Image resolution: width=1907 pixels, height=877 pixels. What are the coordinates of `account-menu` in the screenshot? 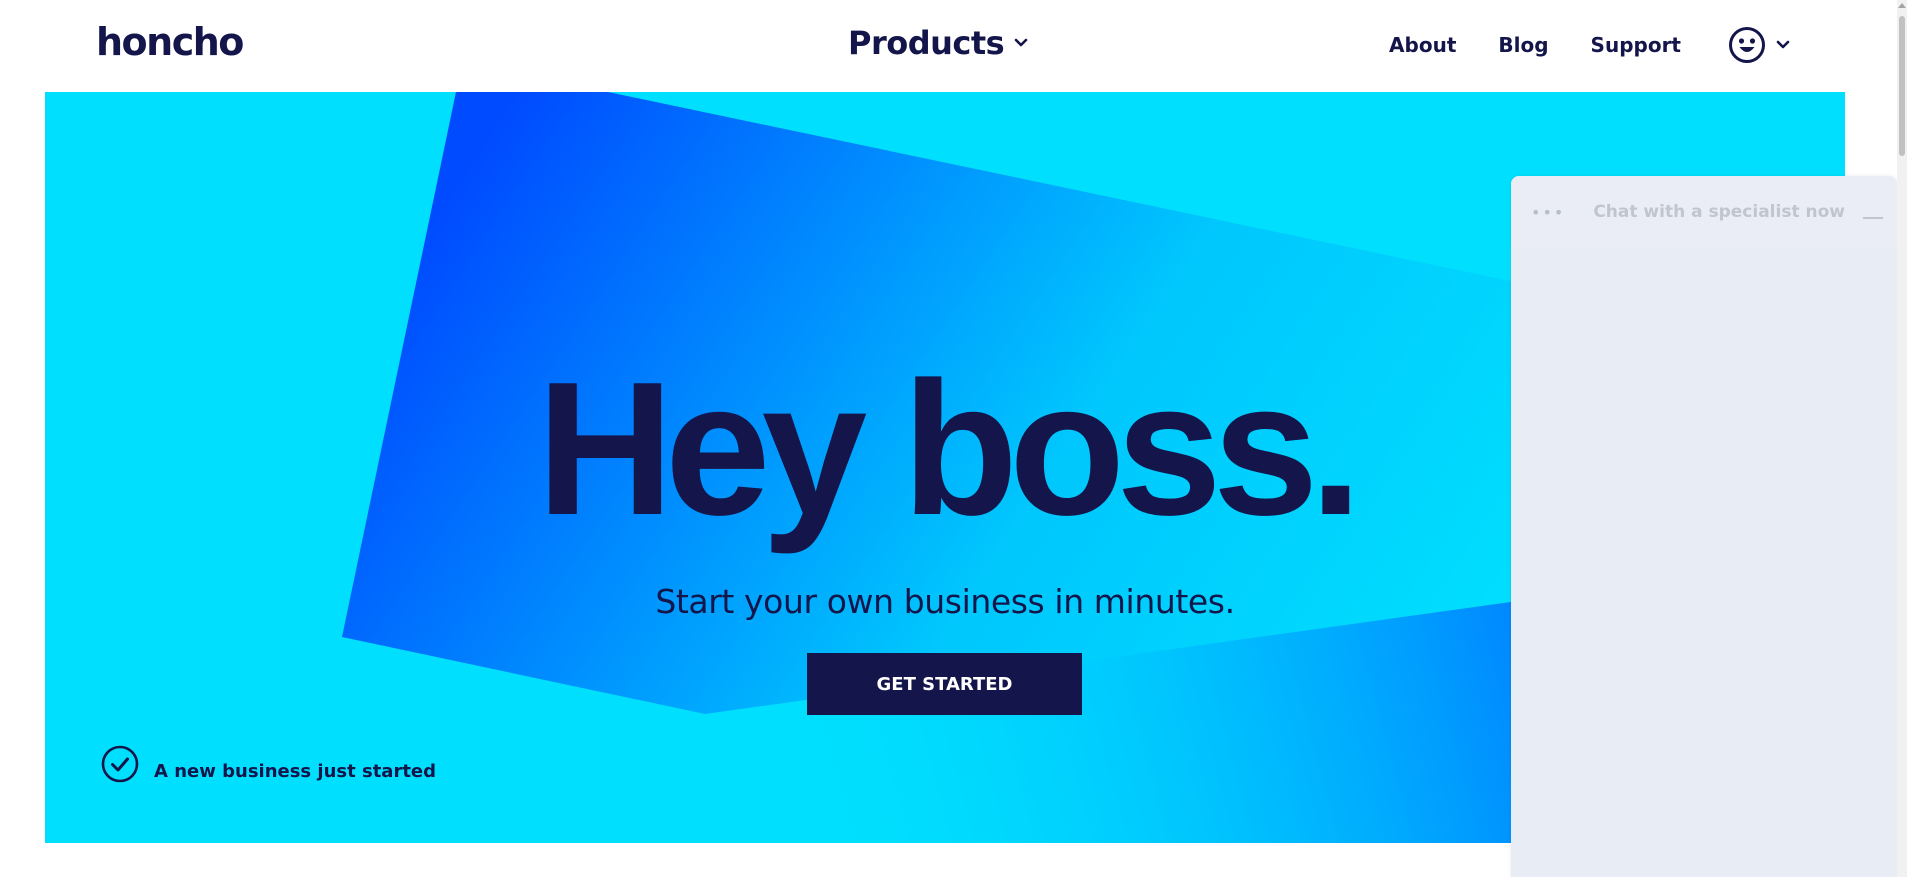 It's located at (1759, 45).